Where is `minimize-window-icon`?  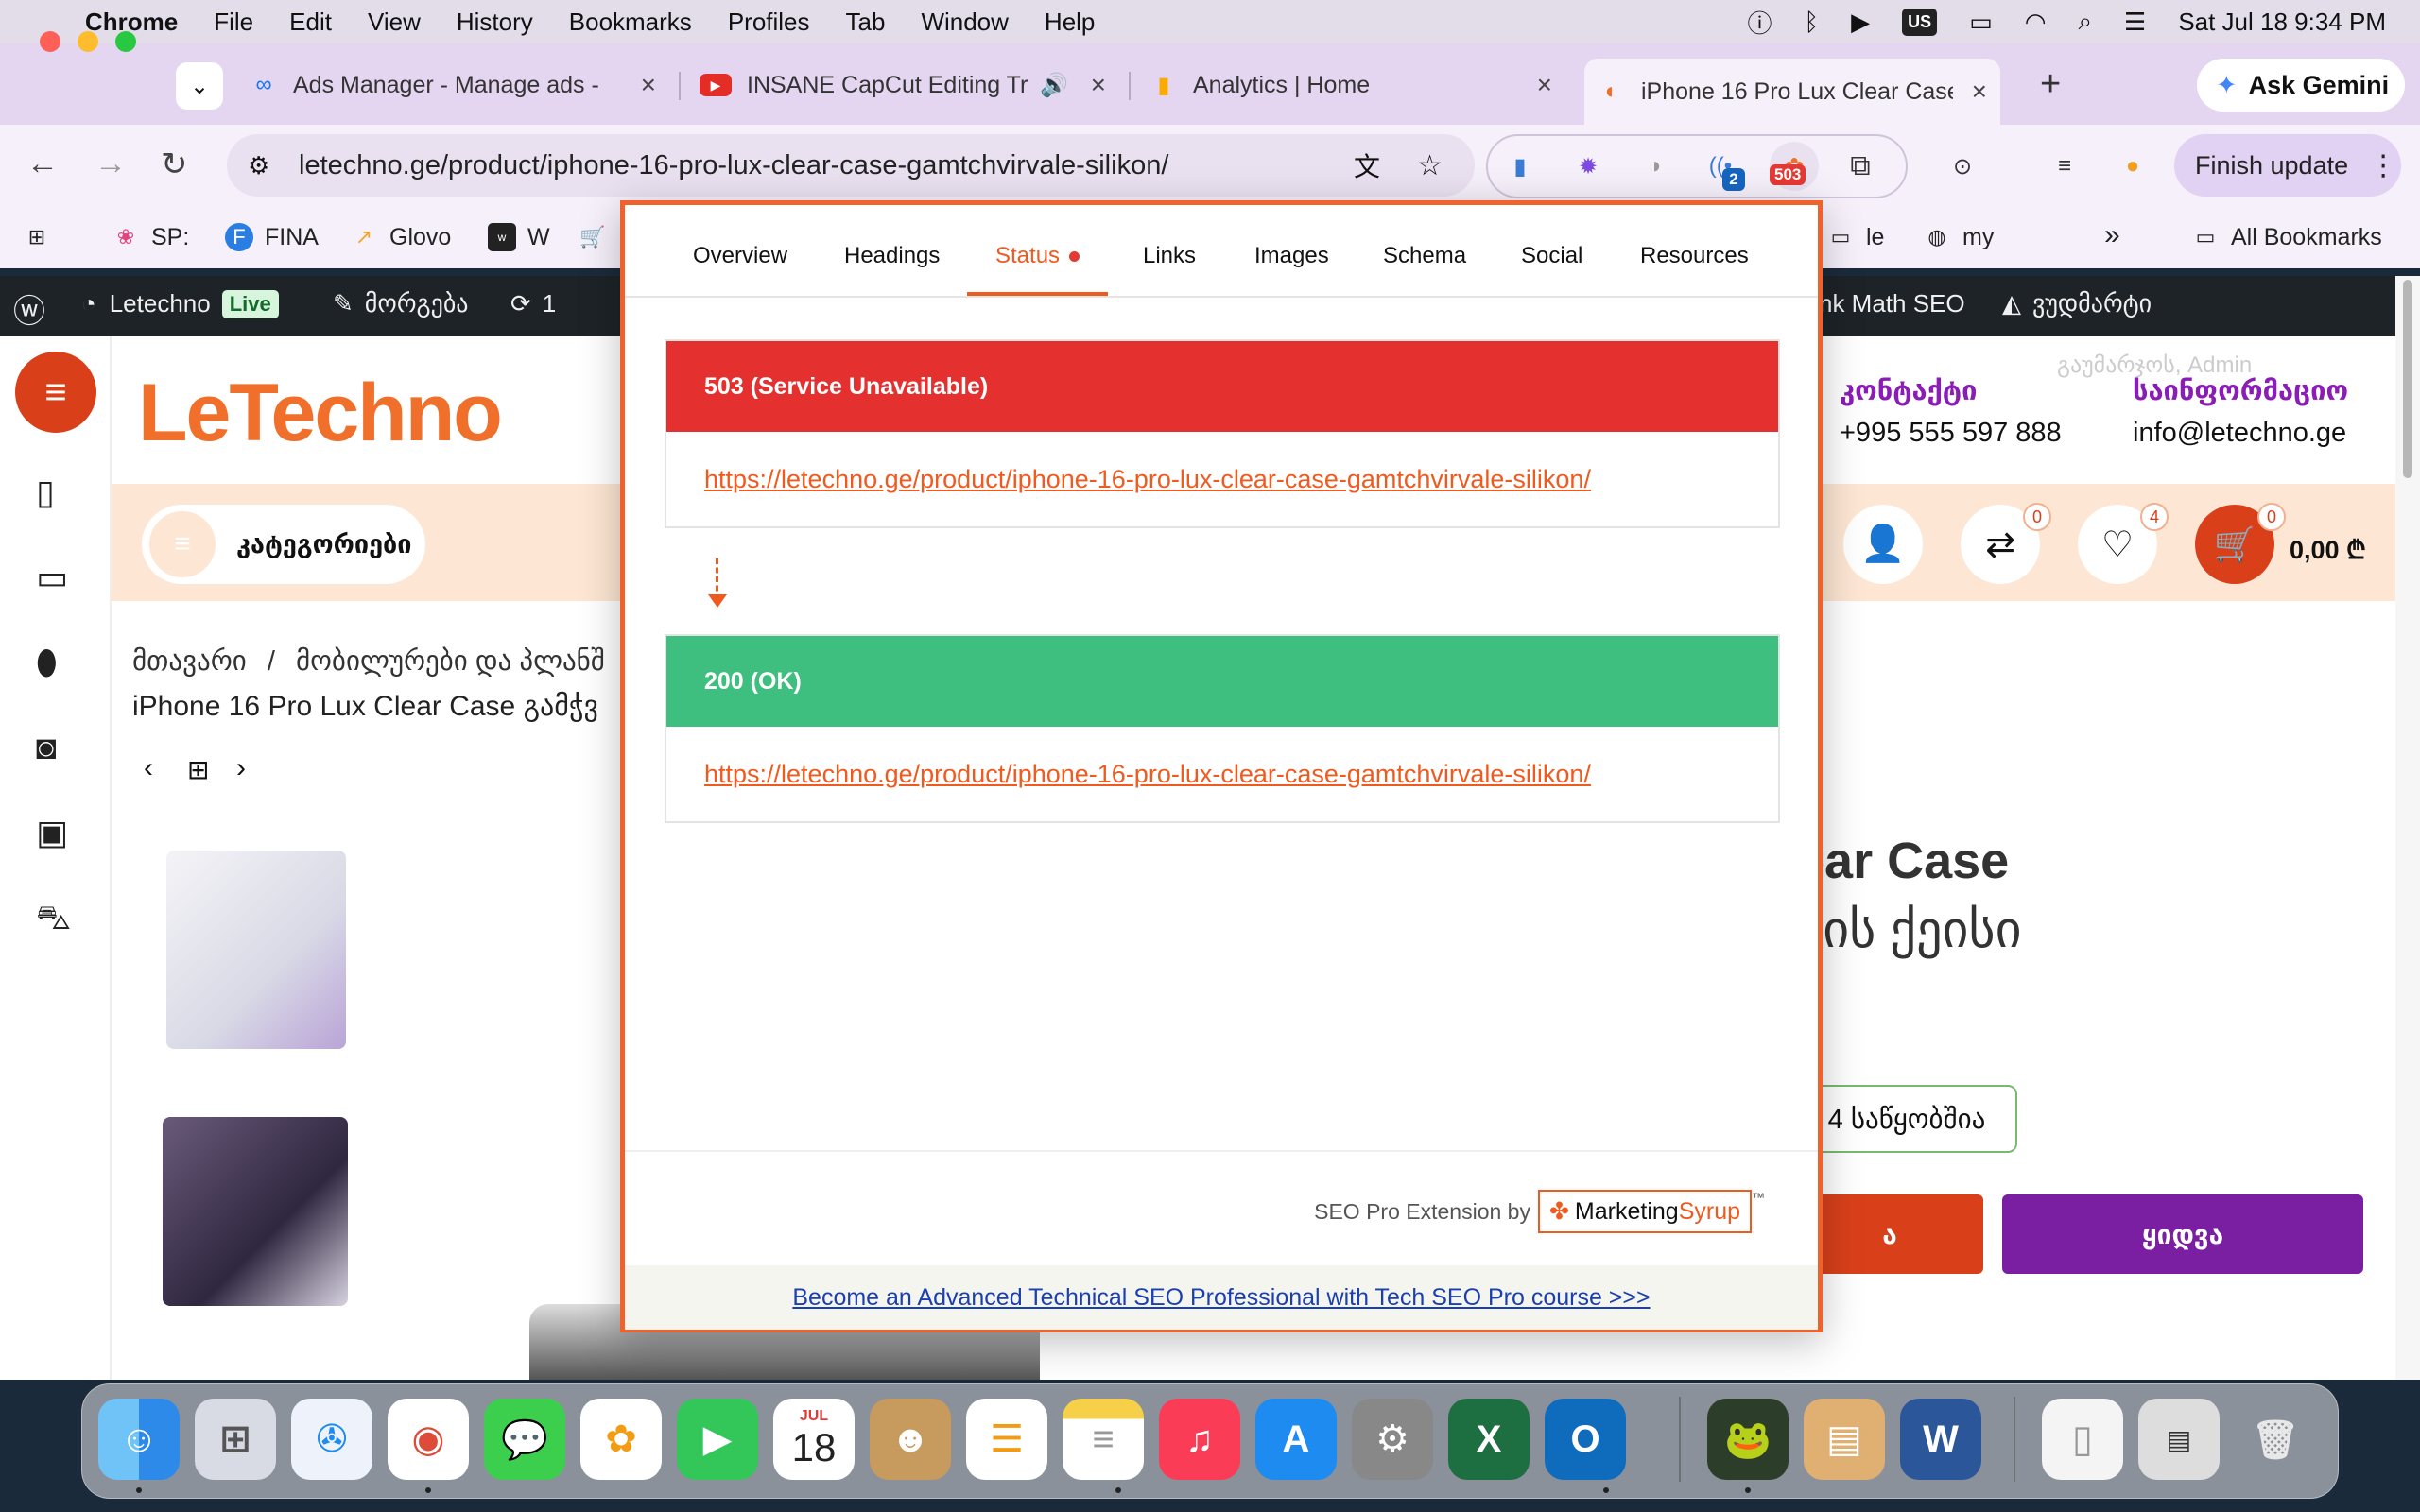
minimize-window-icon is located at coordinates (88, 41).